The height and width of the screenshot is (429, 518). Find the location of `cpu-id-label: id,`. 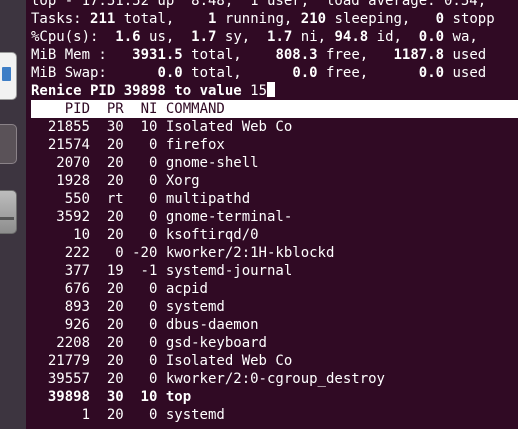

cpu-id-label: id, is located at coordinates (393, 37).